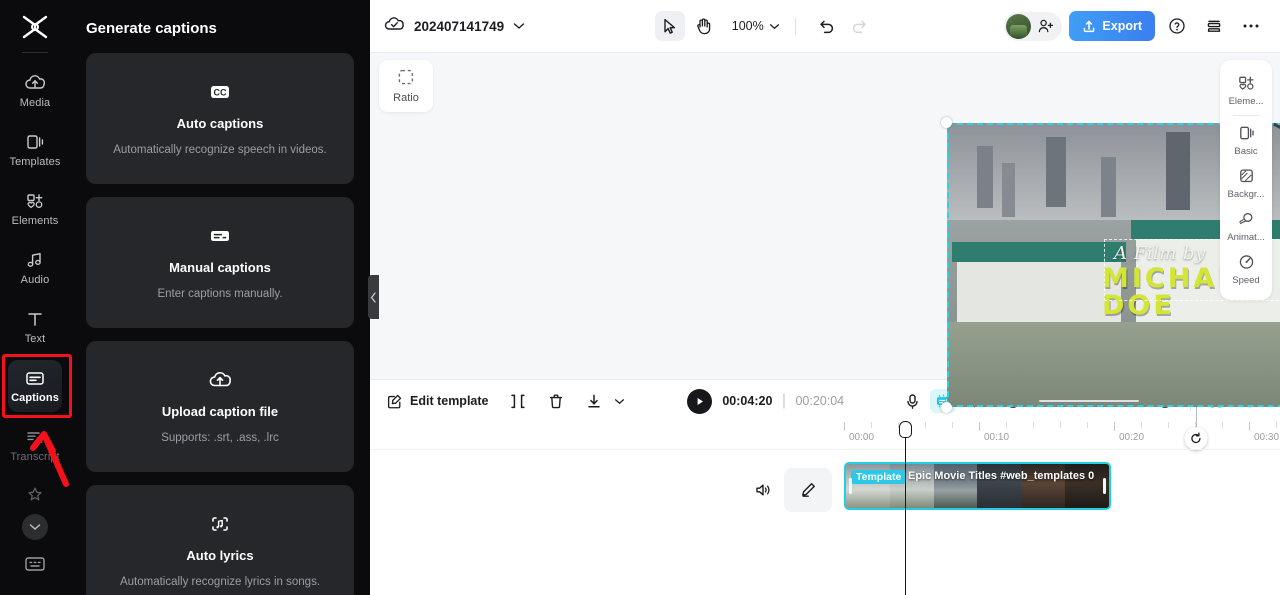 The image size is (1280, 595). Describe the element at coordinates (704, 26) in the screenshot. I see `hand-tool-button` at that location.